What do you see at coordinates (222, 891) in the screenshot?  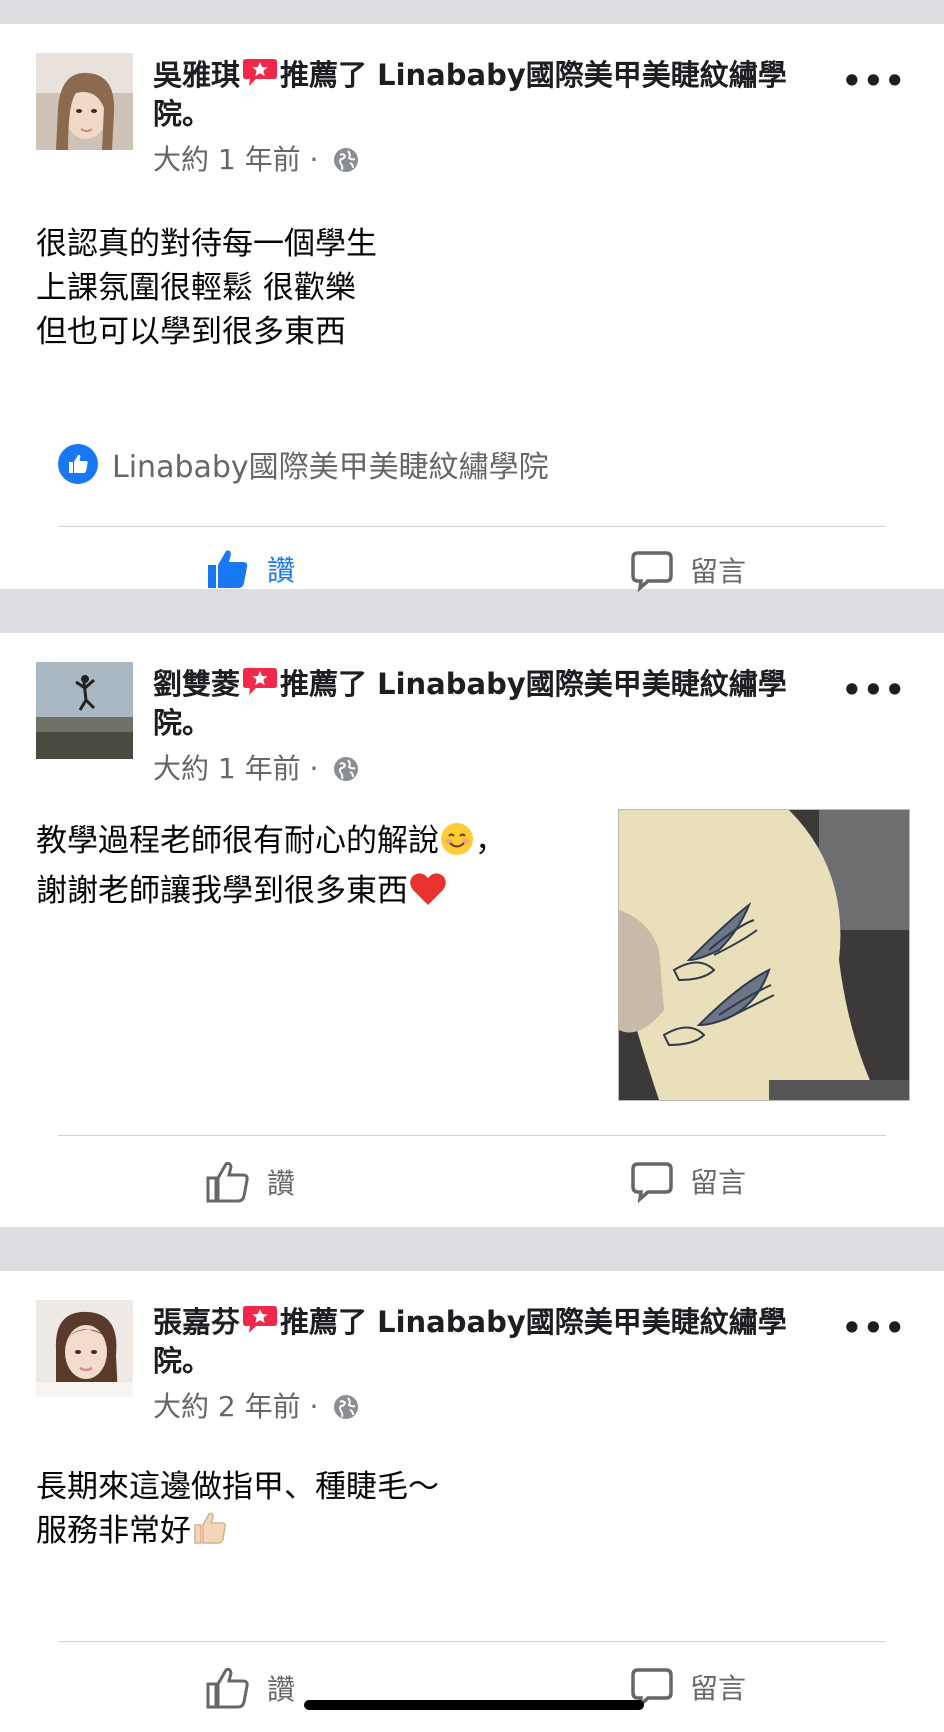 I see `post-line-text: 謝謝老師讓我學到很多東西` at bounding box center [222, 891].